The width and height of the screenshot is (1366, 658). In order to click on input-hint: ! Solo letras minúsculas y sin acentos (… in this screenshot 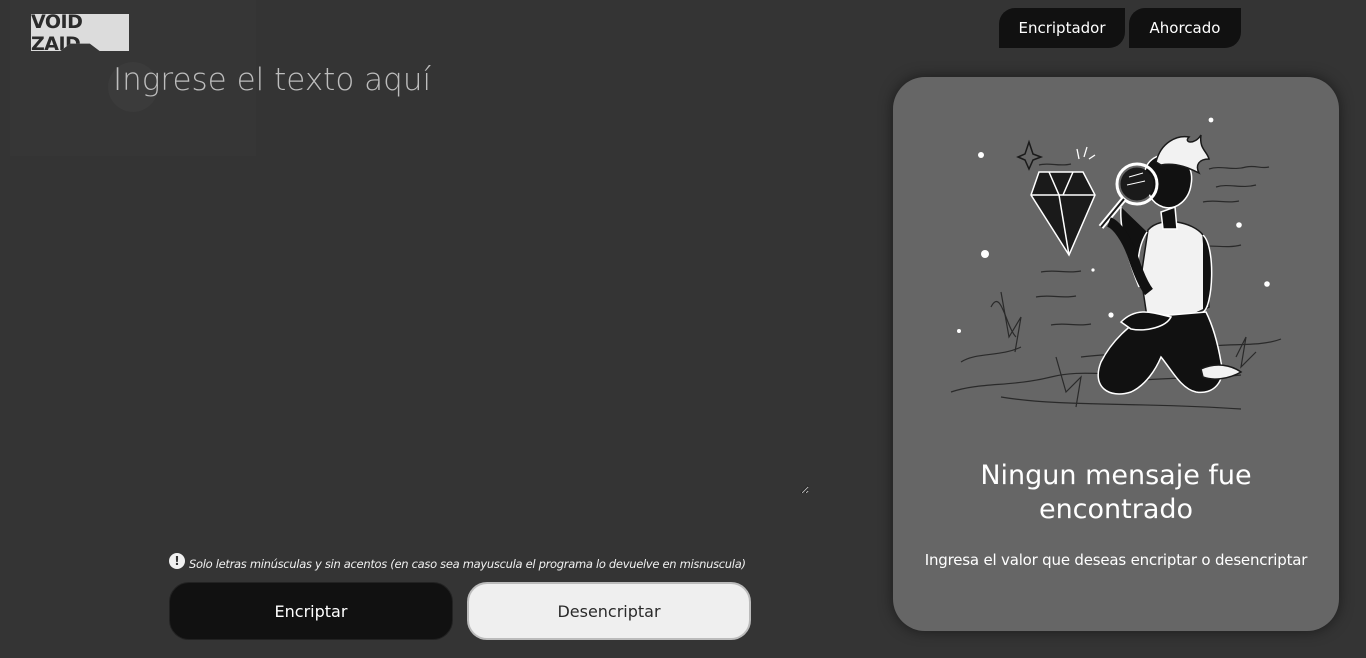, I will do `click(457, 562)`.